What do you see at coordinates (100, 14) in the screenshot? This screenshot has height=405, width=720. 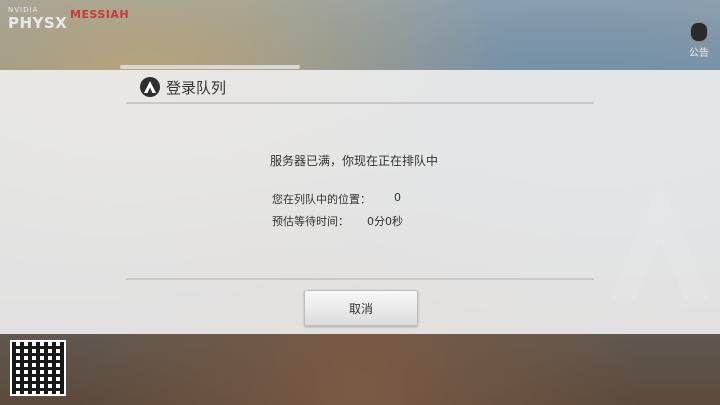 I see `messiah-logo: MESSIAH` at bounding box center [100, 14].